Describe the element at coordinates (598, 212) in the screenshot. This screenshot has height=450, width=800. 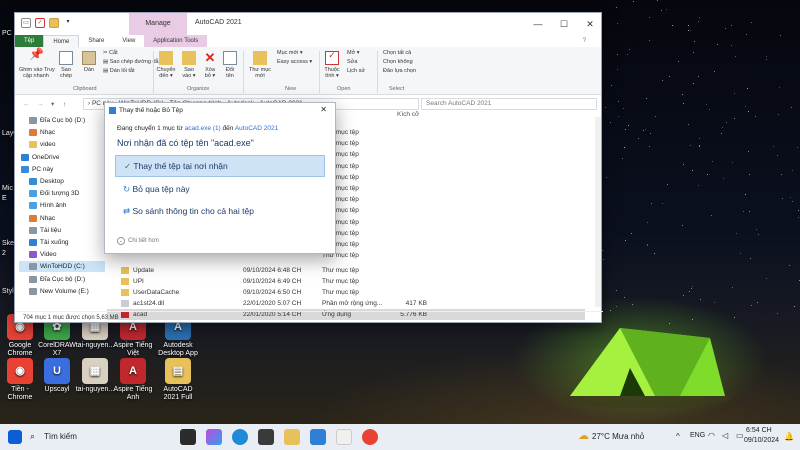
I see `scrollbar` at that location.